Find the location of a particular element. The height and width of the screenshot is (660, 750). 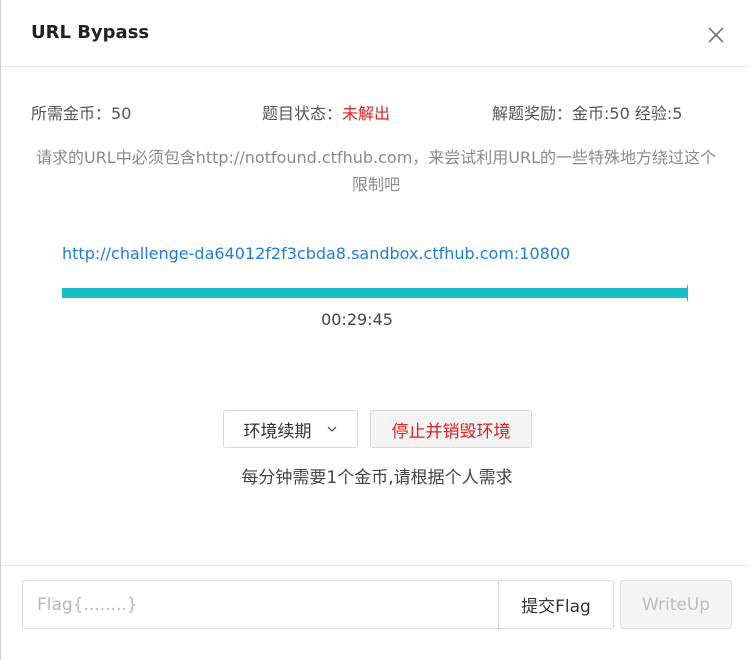

flag-input is located at coordinates (260, 604).